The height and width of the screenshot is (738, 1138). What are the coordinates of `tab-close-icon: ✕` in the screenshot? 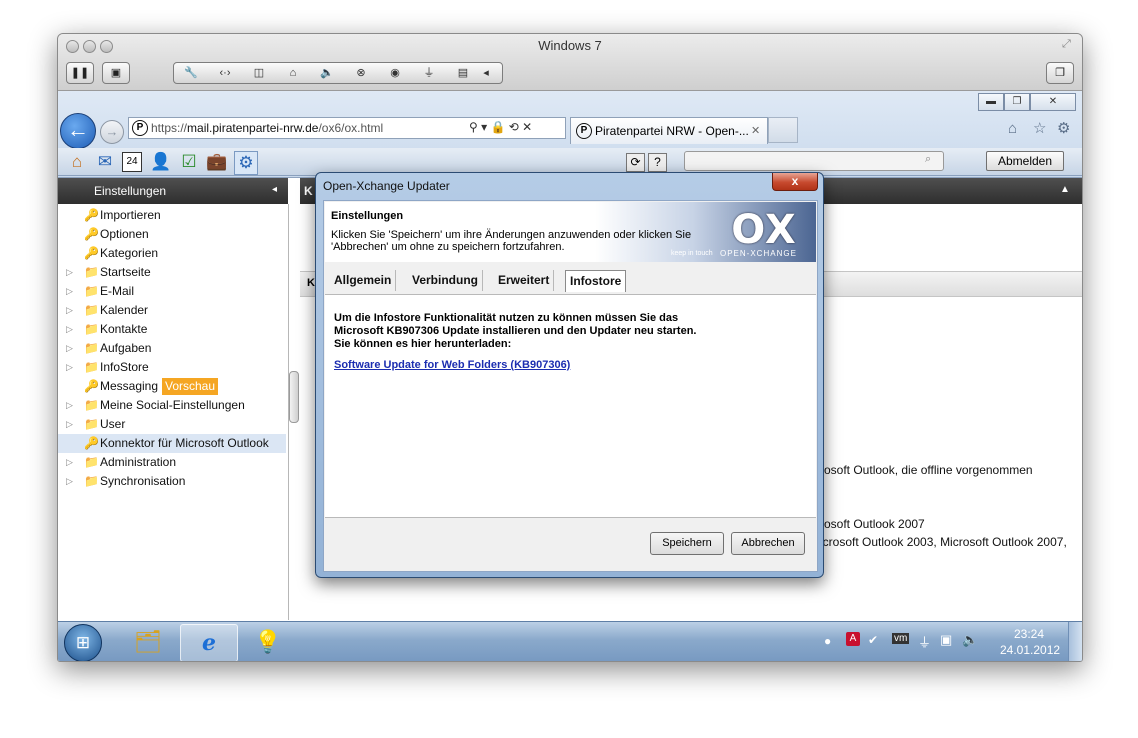 It's located at (755, 130).